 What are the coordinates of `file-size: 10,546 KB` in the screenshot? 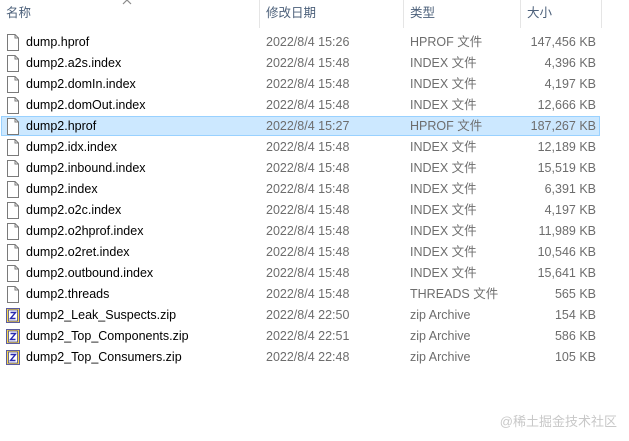 It's located at (566, 252).